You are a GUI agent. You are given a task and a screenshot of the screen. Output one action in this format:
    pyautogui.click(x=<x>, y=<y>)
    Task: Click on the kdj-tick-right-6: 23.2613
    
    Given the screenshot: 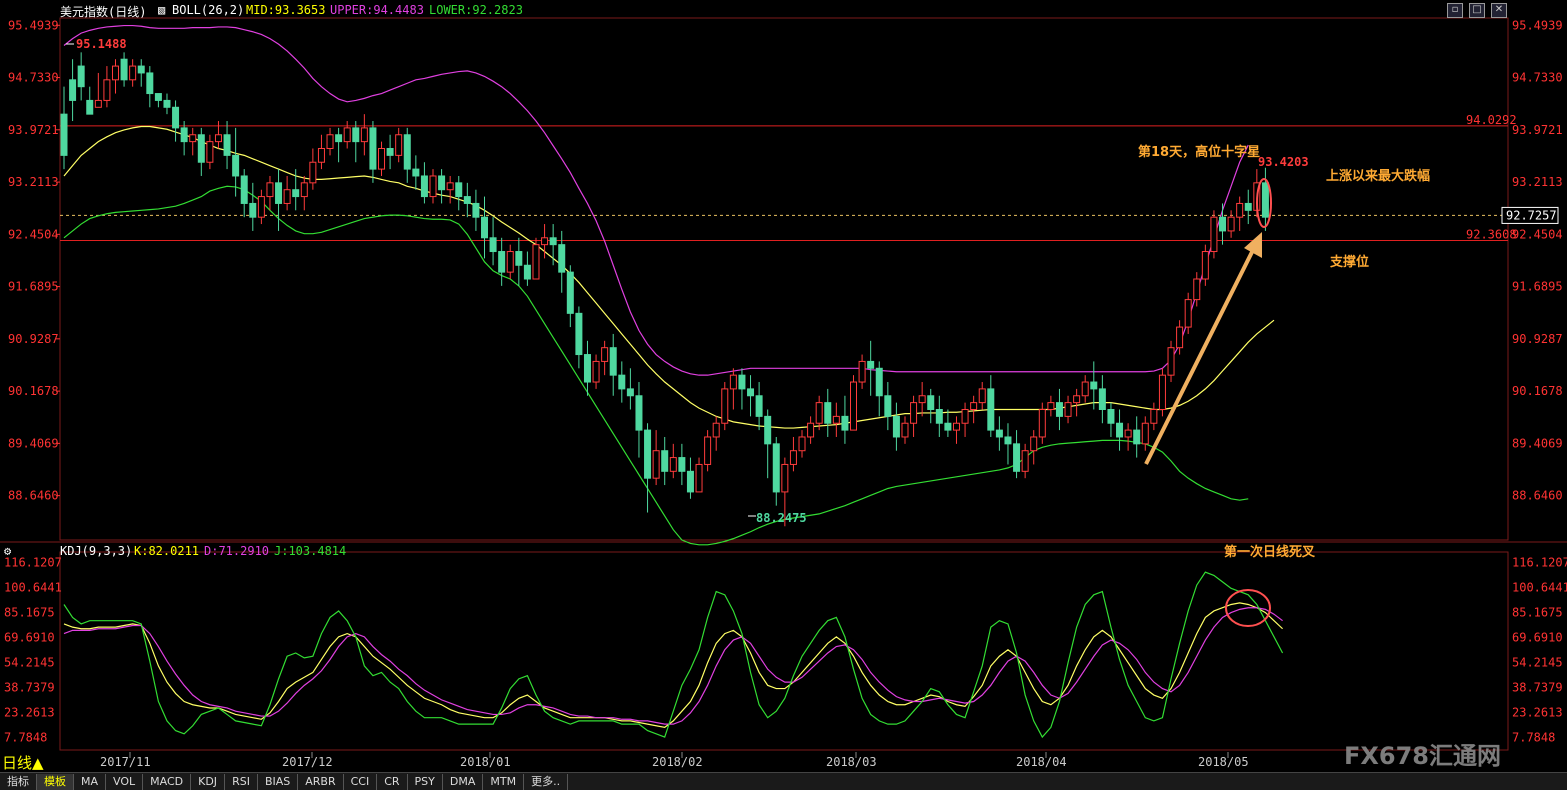 What is the action you would take?
    pyautogui.click(x=1537, y=712)
    